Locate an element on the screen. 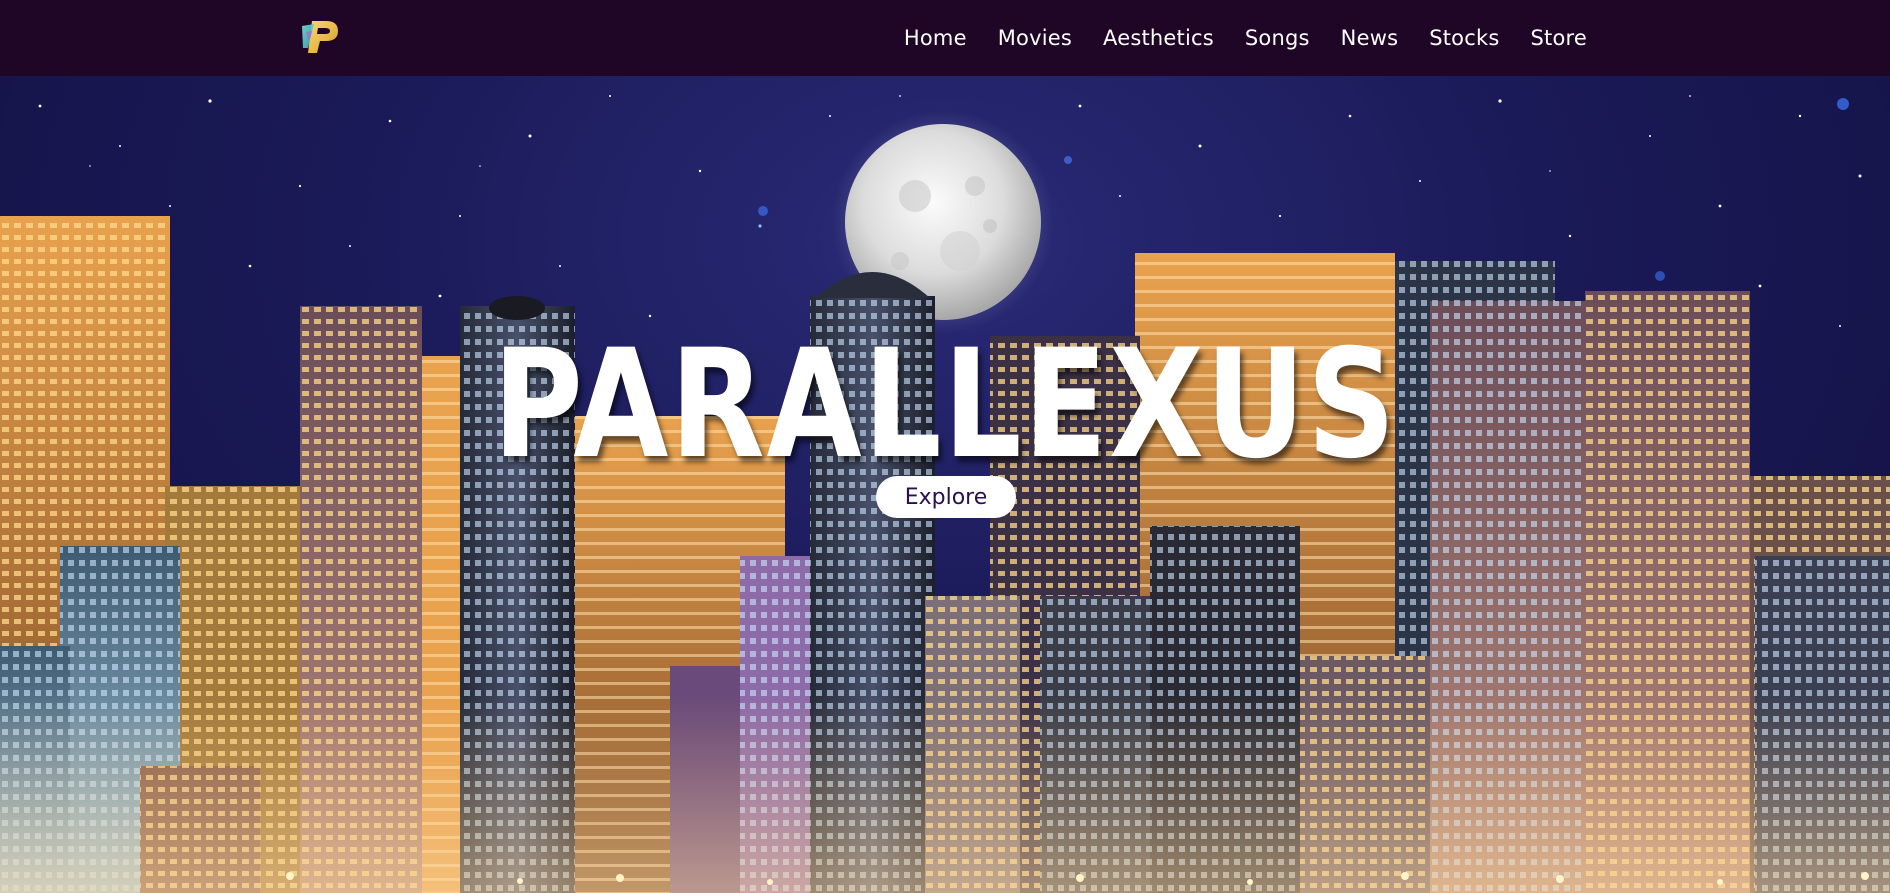 Image resolution: width=1890 pixels, height=893 pixels. nav-aesthetics: Aesthetics is located at coordinates (1158, 38).